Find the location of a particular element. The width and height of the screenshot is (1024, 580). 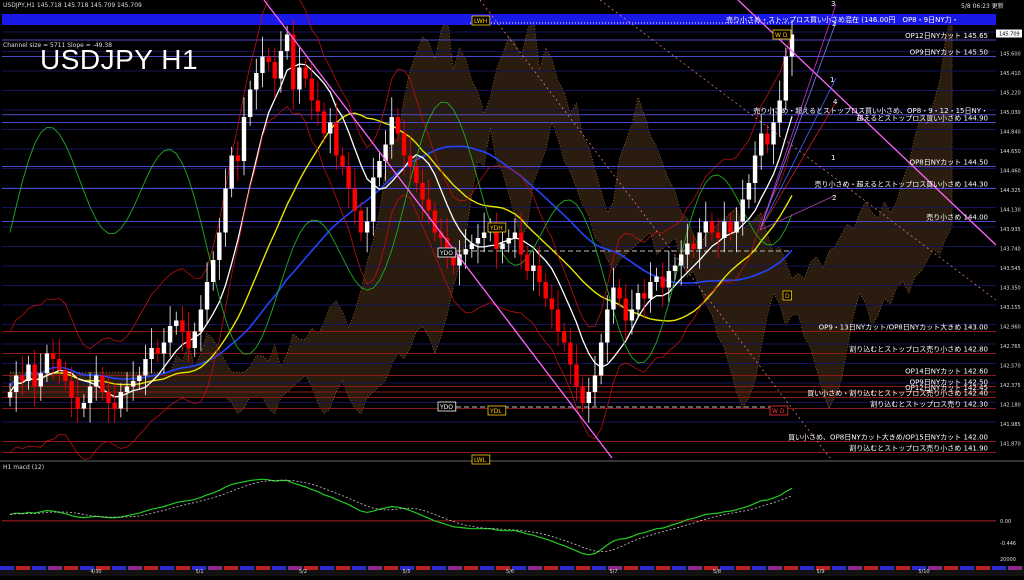

time-axis: 4/30 5/1 5/2 5/5 5/6 5/7 5/8 5/9 5/10 is located at coordinates (512, 571).